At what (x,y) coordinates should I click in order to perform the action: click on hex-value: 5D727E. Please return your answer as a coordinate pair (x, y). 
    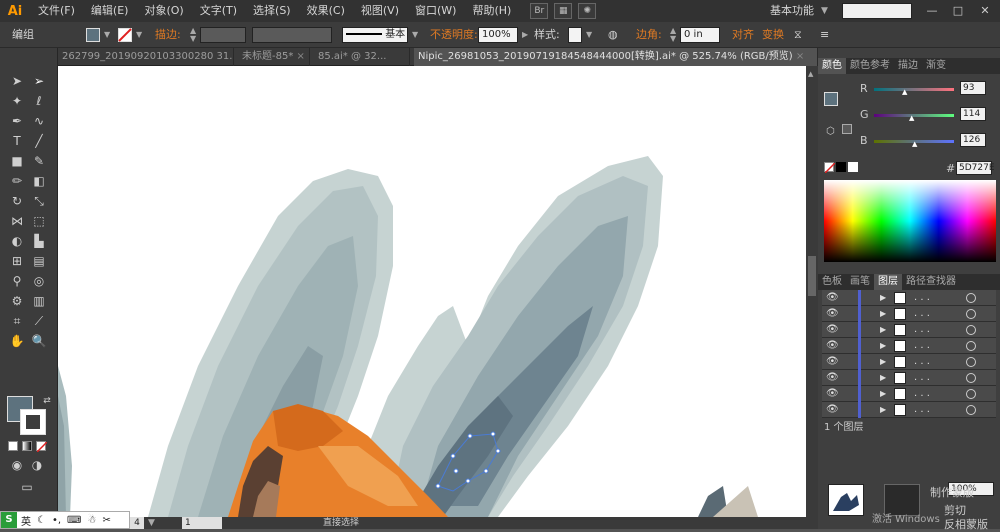
    Looking at the image, I should click on (975, 168).